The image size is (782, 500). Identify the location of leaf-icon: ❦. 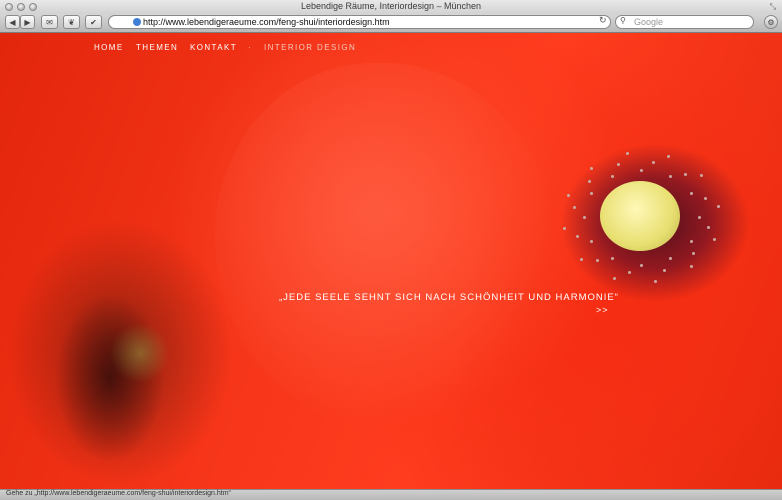
(71, 22).